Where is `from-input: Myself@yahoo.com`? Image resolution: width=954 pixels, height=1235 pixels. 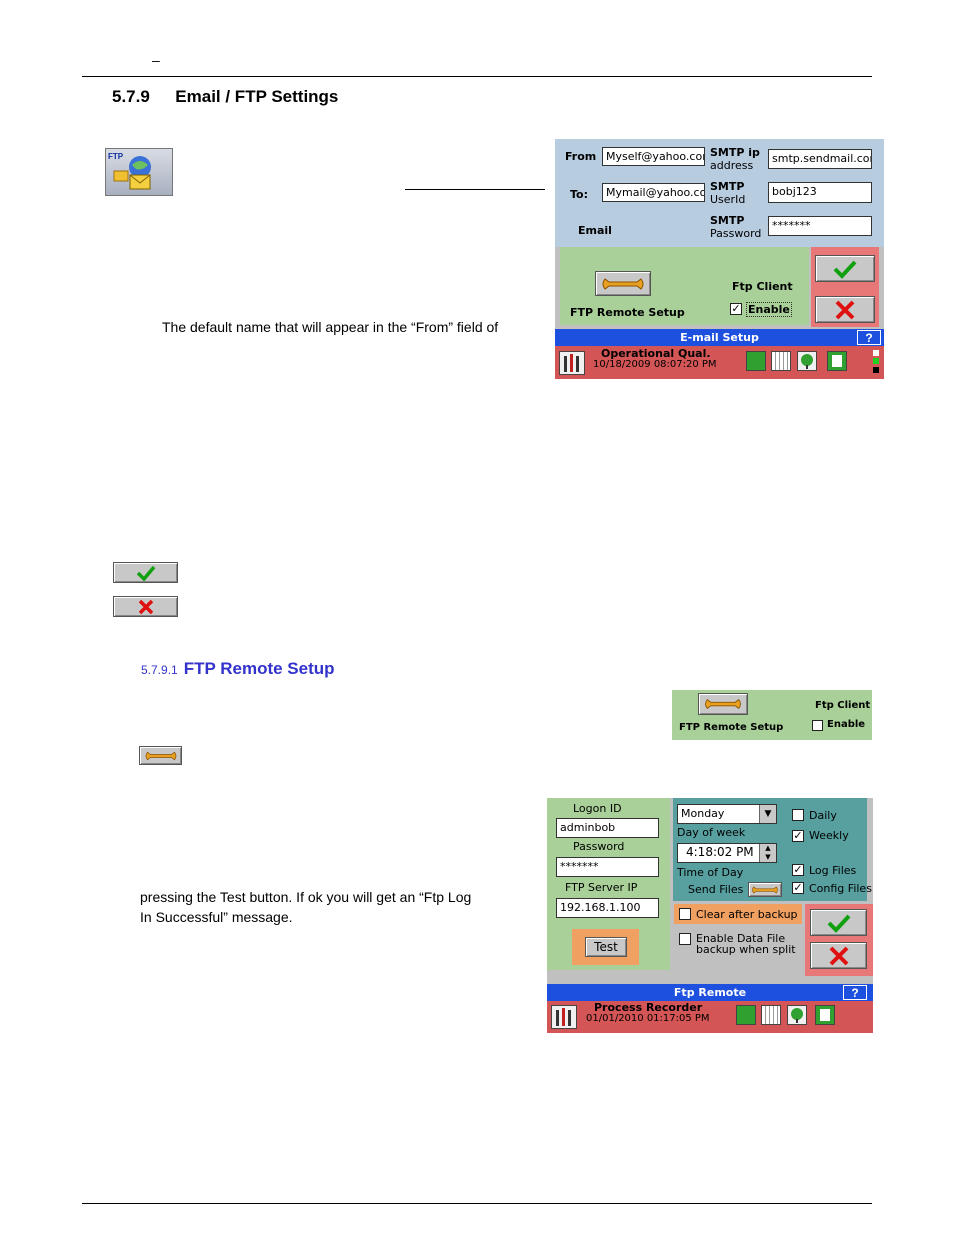 from-input: Myself@yahoo.com is located at coordinates (653, 156).